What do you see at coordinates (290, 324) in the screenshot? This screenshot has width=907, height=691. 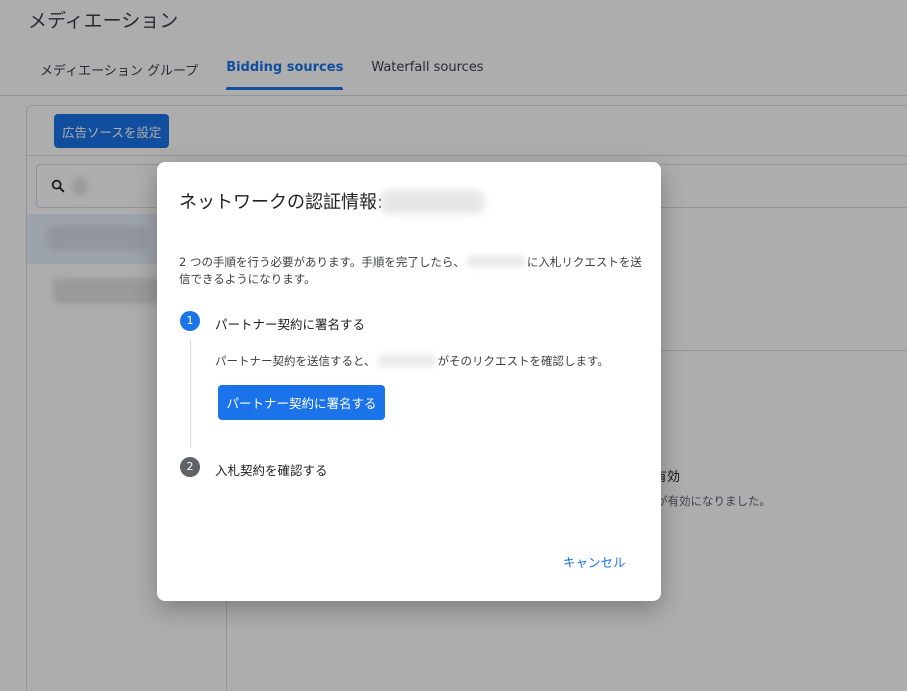 I see `step-1-label: パートナー契約に署名する` at bounding box center [290, 324].